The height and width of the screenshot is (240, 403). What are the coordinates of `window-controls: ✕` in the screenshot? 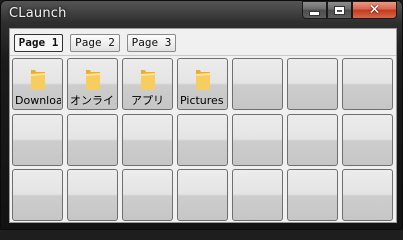 It's located at (349, 10).